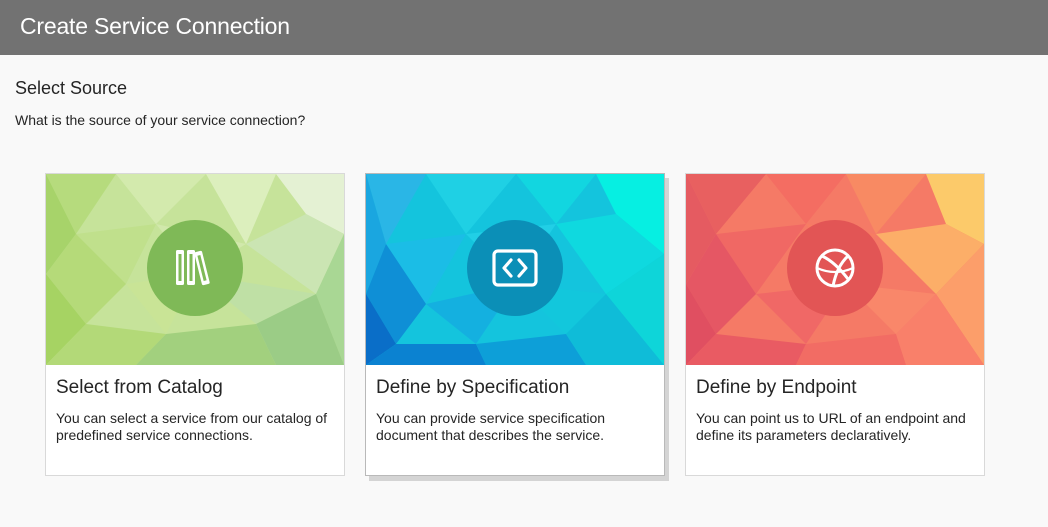  I want to click on code-brackets-icon, so click(515, 268).